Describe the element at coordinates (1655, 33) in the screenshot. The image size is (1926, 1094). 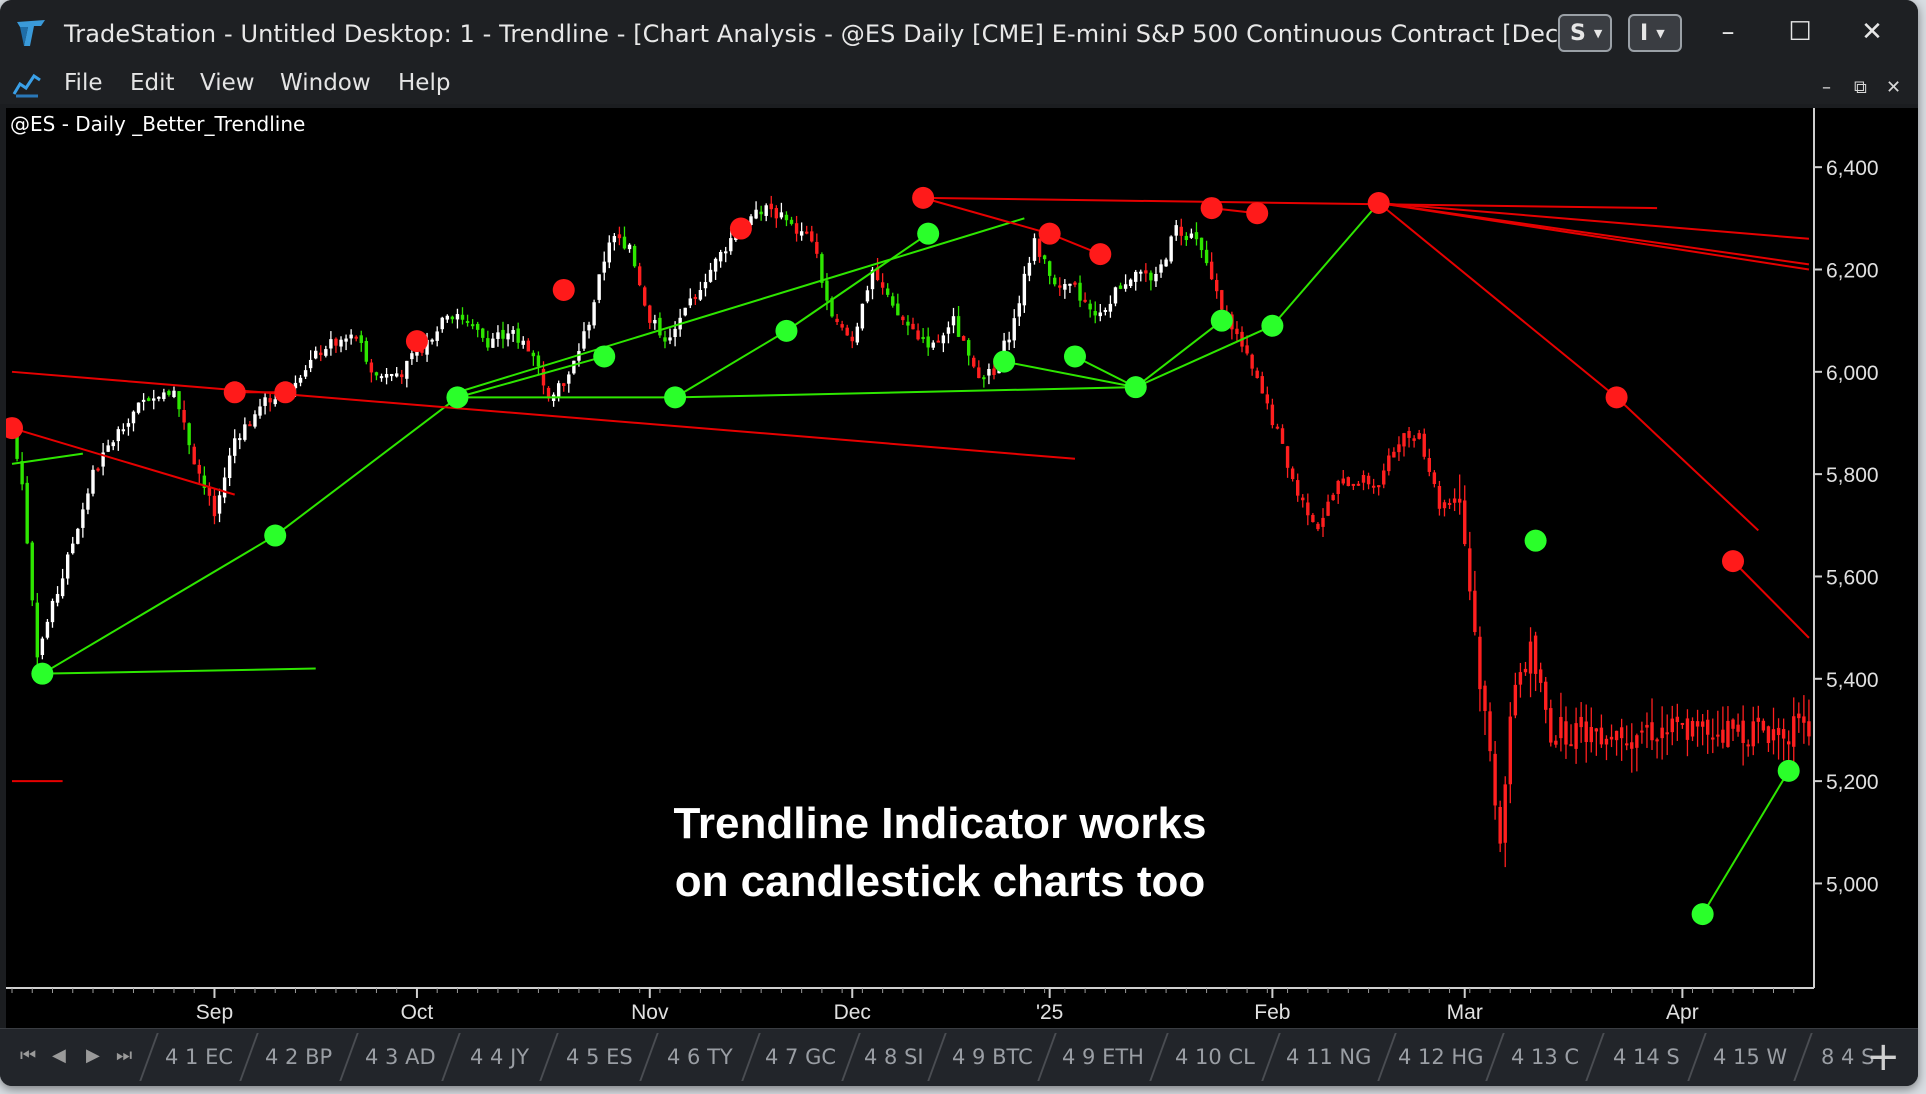
I see `indicator-button: I ▼` at that location.